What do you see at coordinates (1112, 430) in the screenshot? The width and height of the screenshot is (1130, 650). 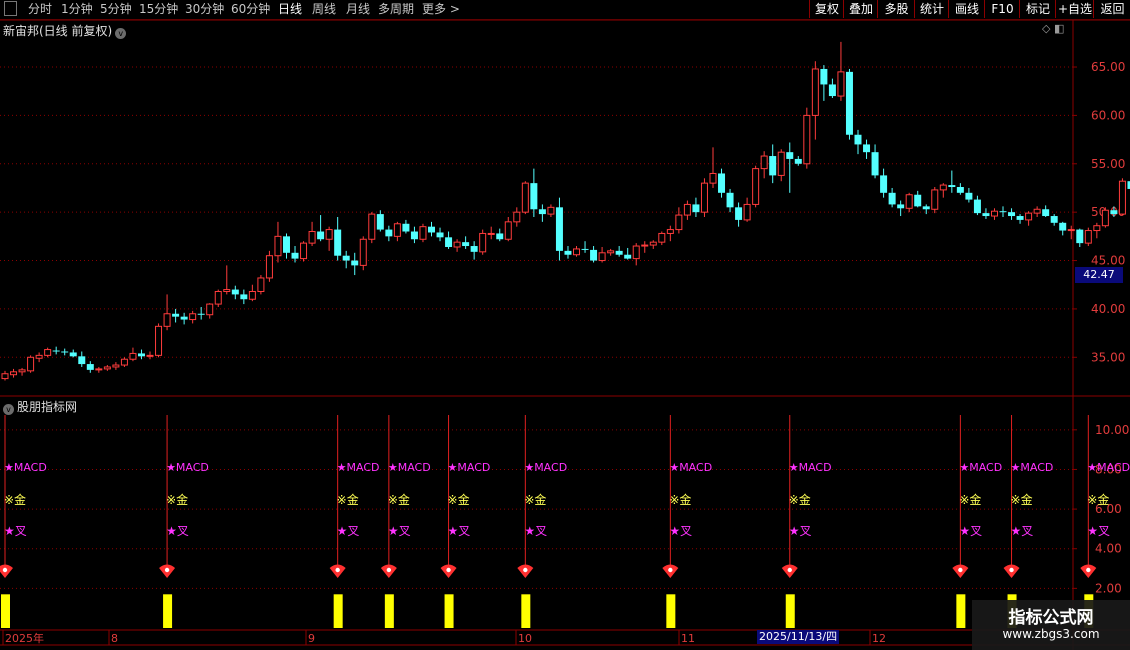 I see `indicator-tick-label: 10.00` at bounding box center [1112, 430].